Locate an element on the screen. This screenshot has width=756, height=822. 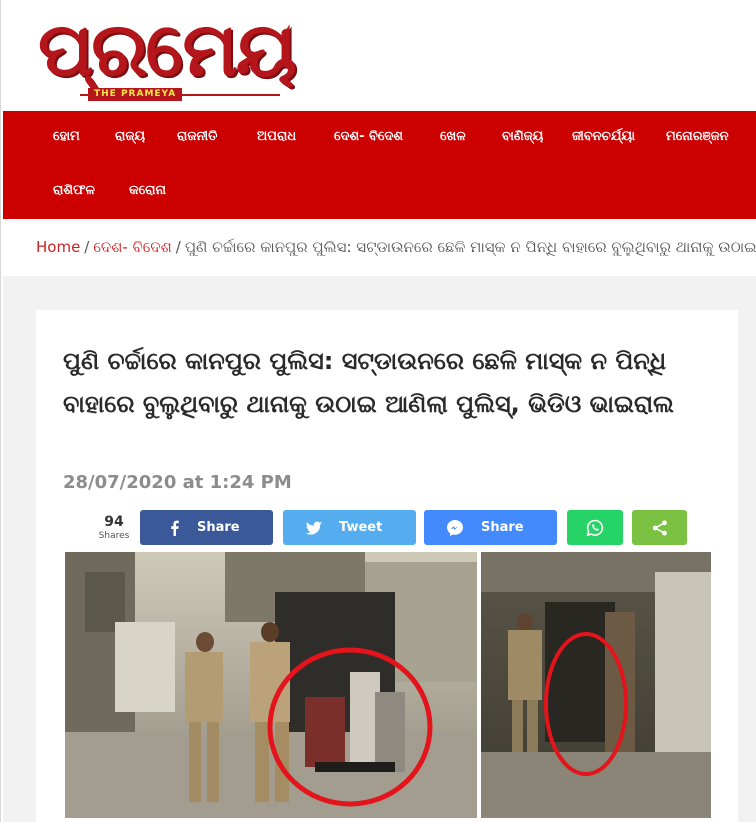
messenger-share-button: Share is located at coordinates (490, 527).